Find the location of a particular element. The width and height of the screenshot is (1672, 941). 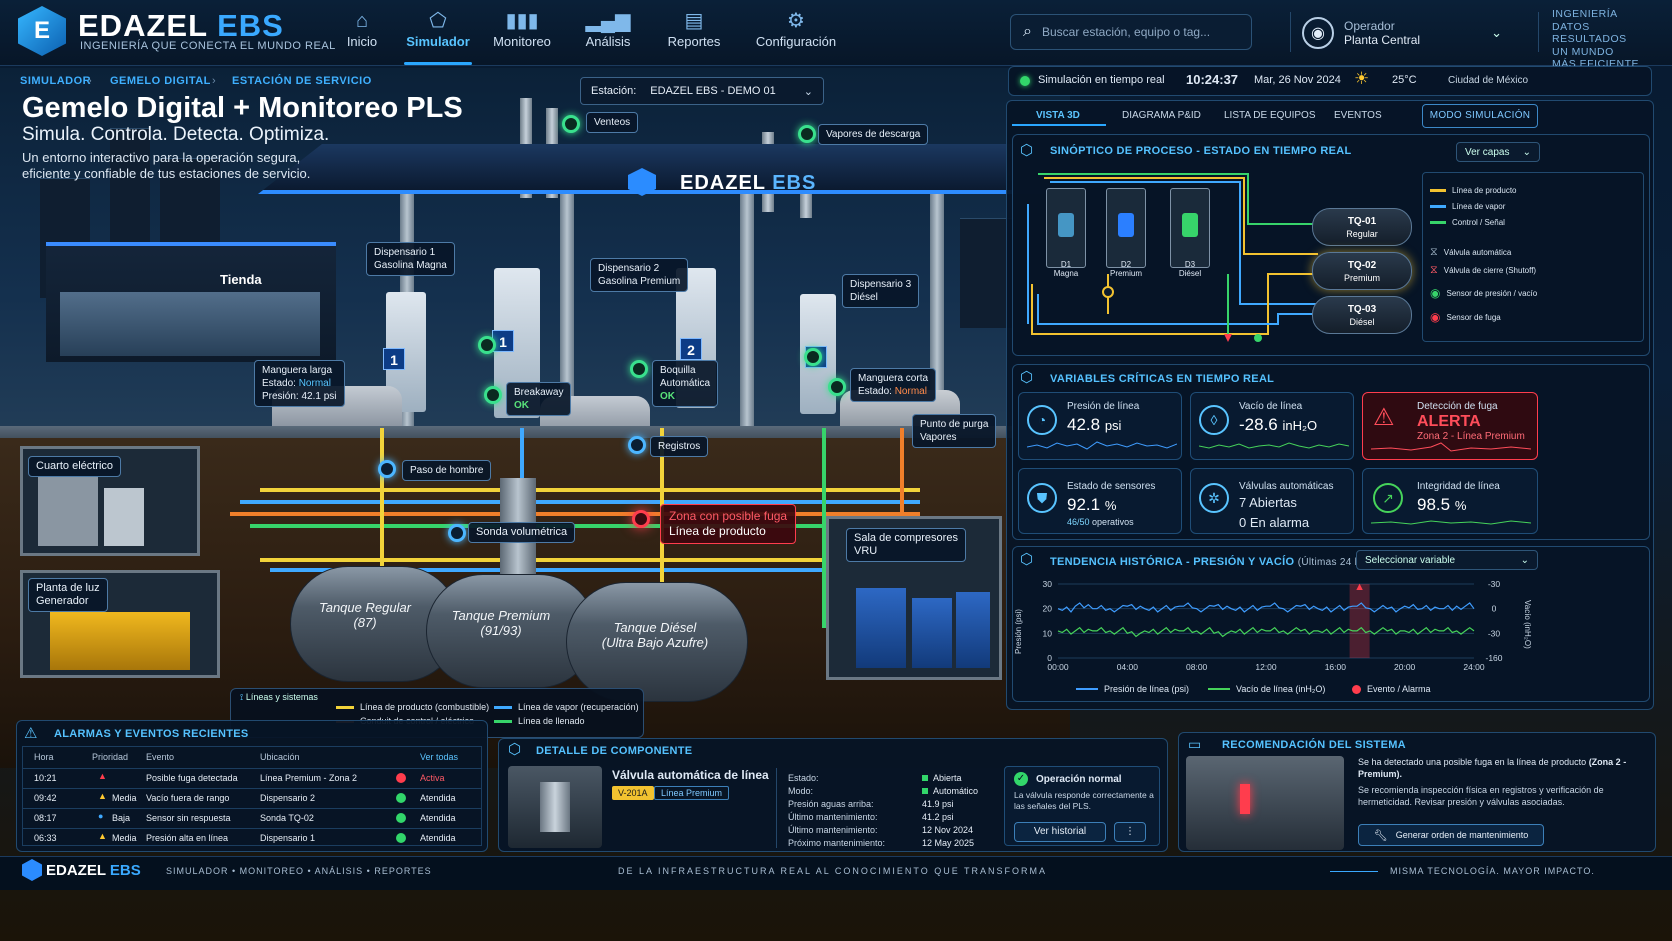

tag-paso-hombre: Paso de hombre is located at coordinates (447, 470).